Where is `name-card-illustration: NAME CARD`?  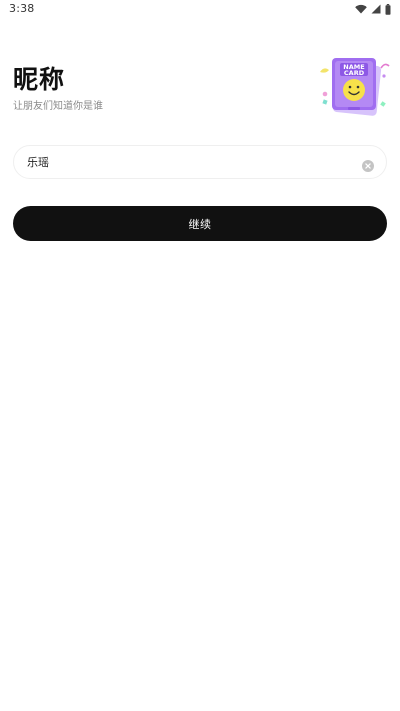
name-card-illustration: NAME CARD is located at coordinates (355, 86).